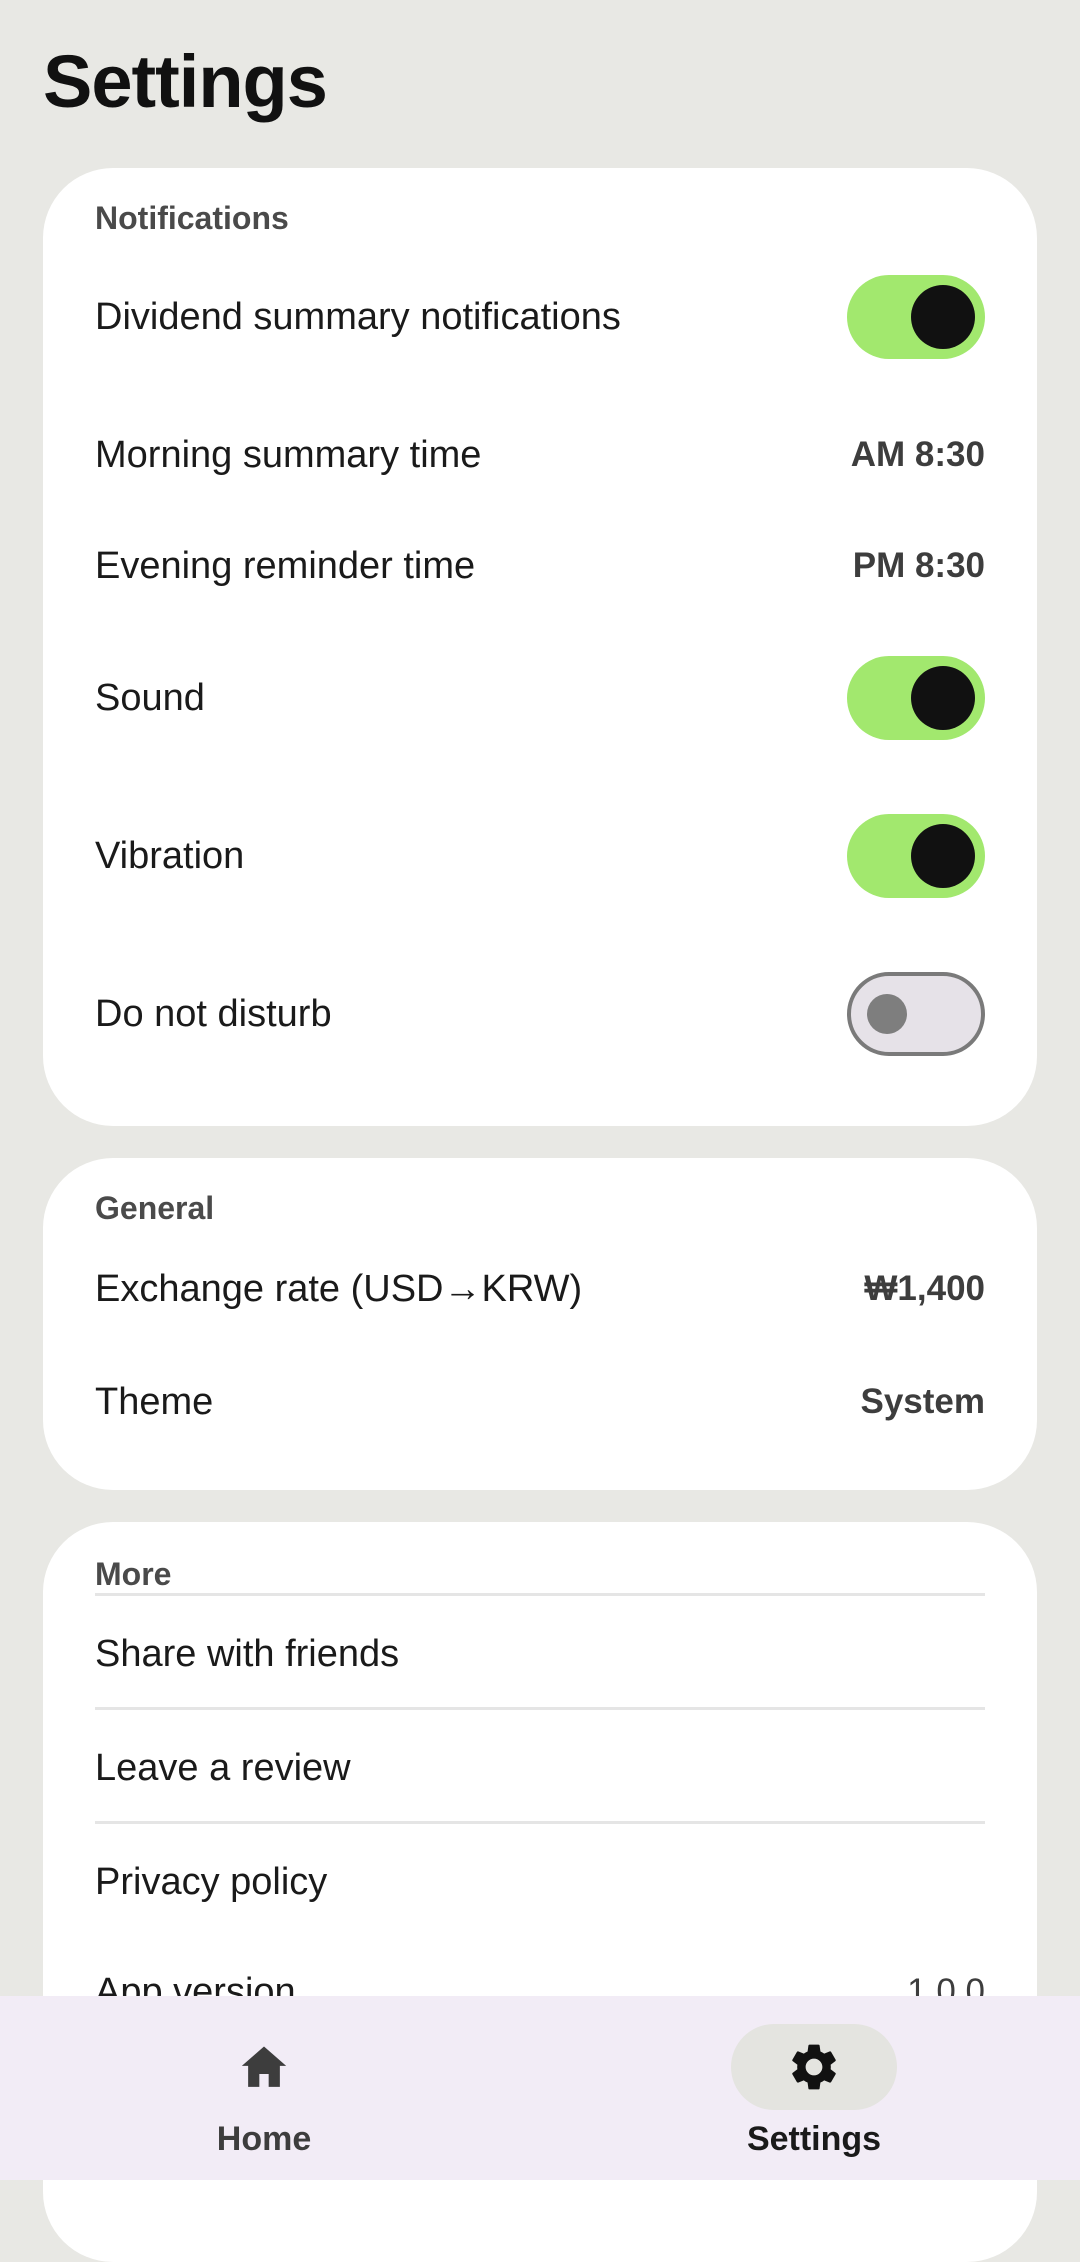 The image size is (1080, 2262). Describe the element at coordinates (540, 856) in the screenshot. I see `vibration-row: Vibration` at that location.